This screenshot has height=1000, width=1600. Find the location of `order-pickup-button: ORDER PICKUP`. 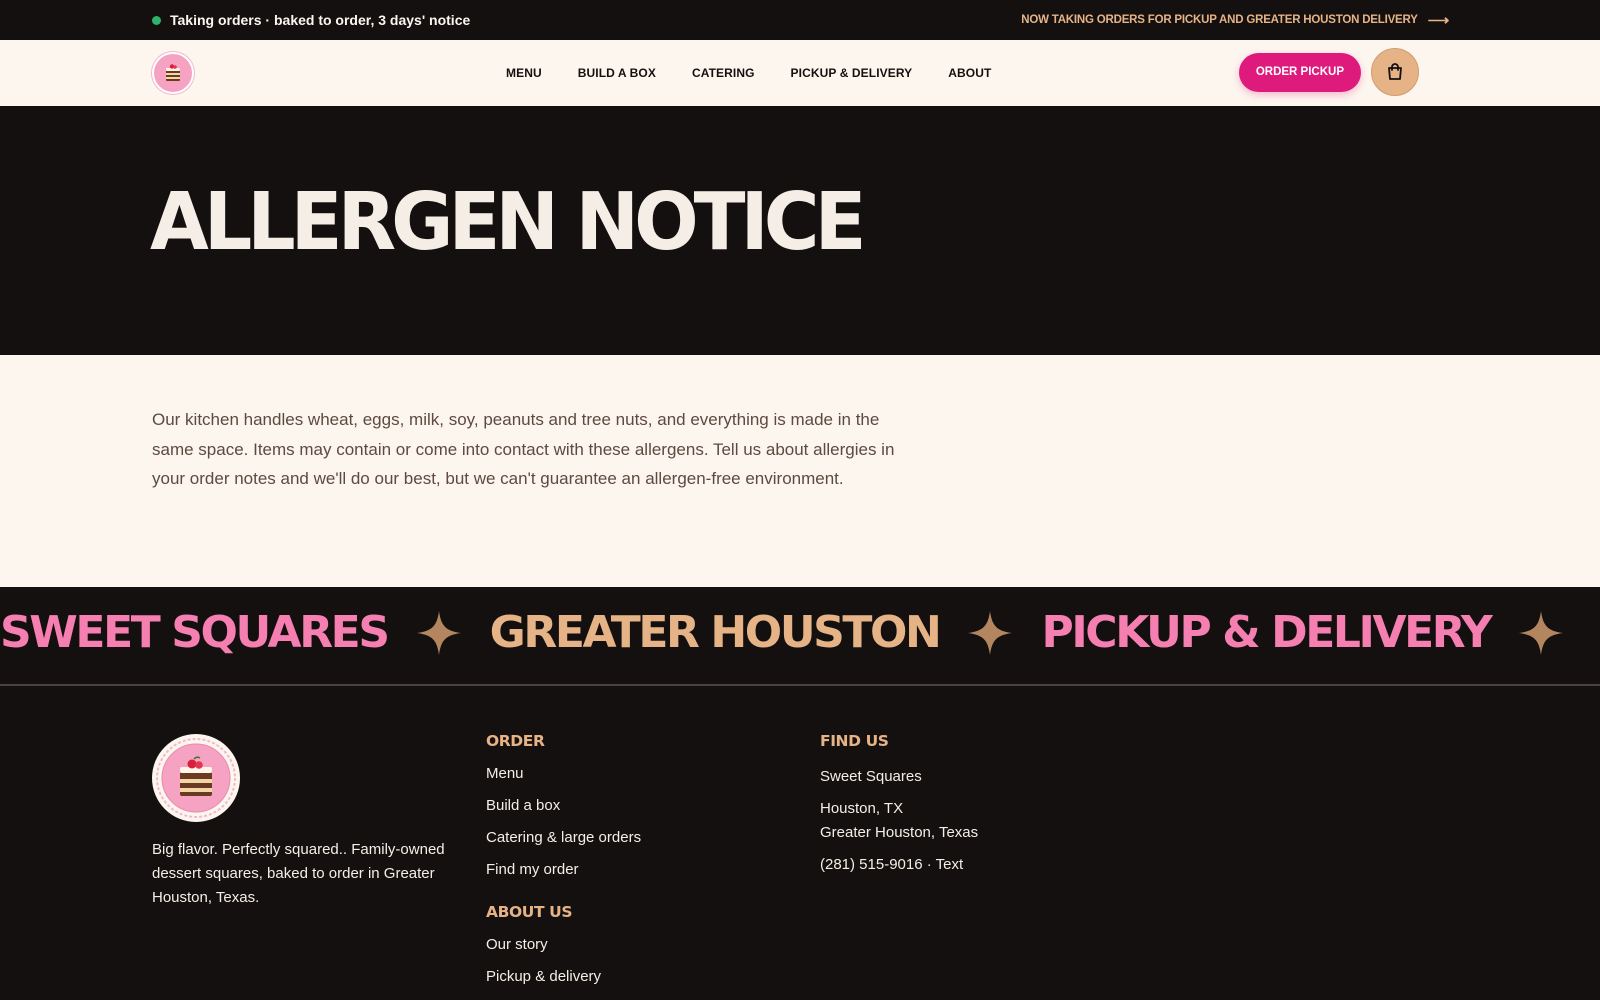

order-pickup-button: ORDER PICKUP is located at coordinates (1299, 72).